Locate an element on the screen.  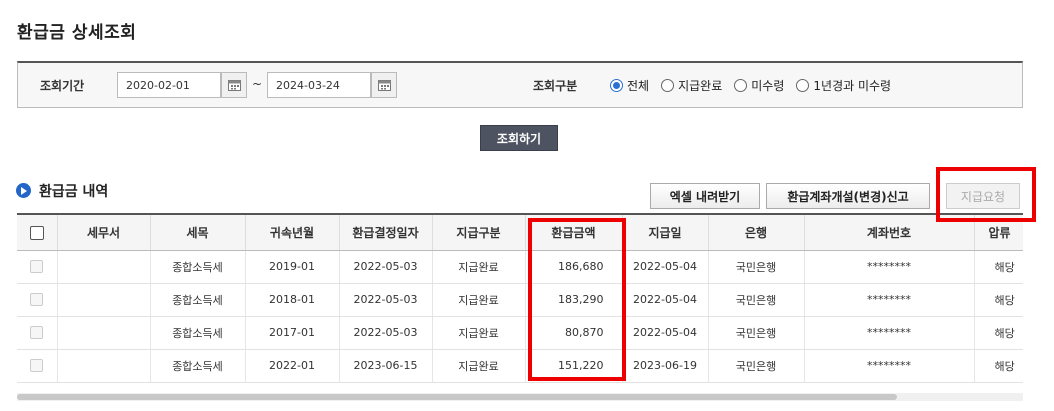
header-period: 귀속년월 is located at coordinates (292, 232).